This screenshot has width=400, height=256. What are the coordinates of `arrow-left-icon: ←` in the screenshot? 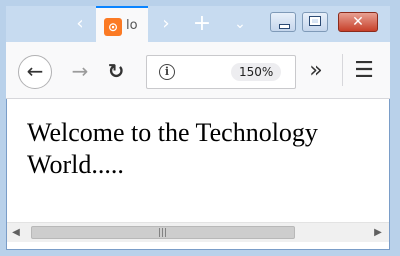 It's located at (35, 71).